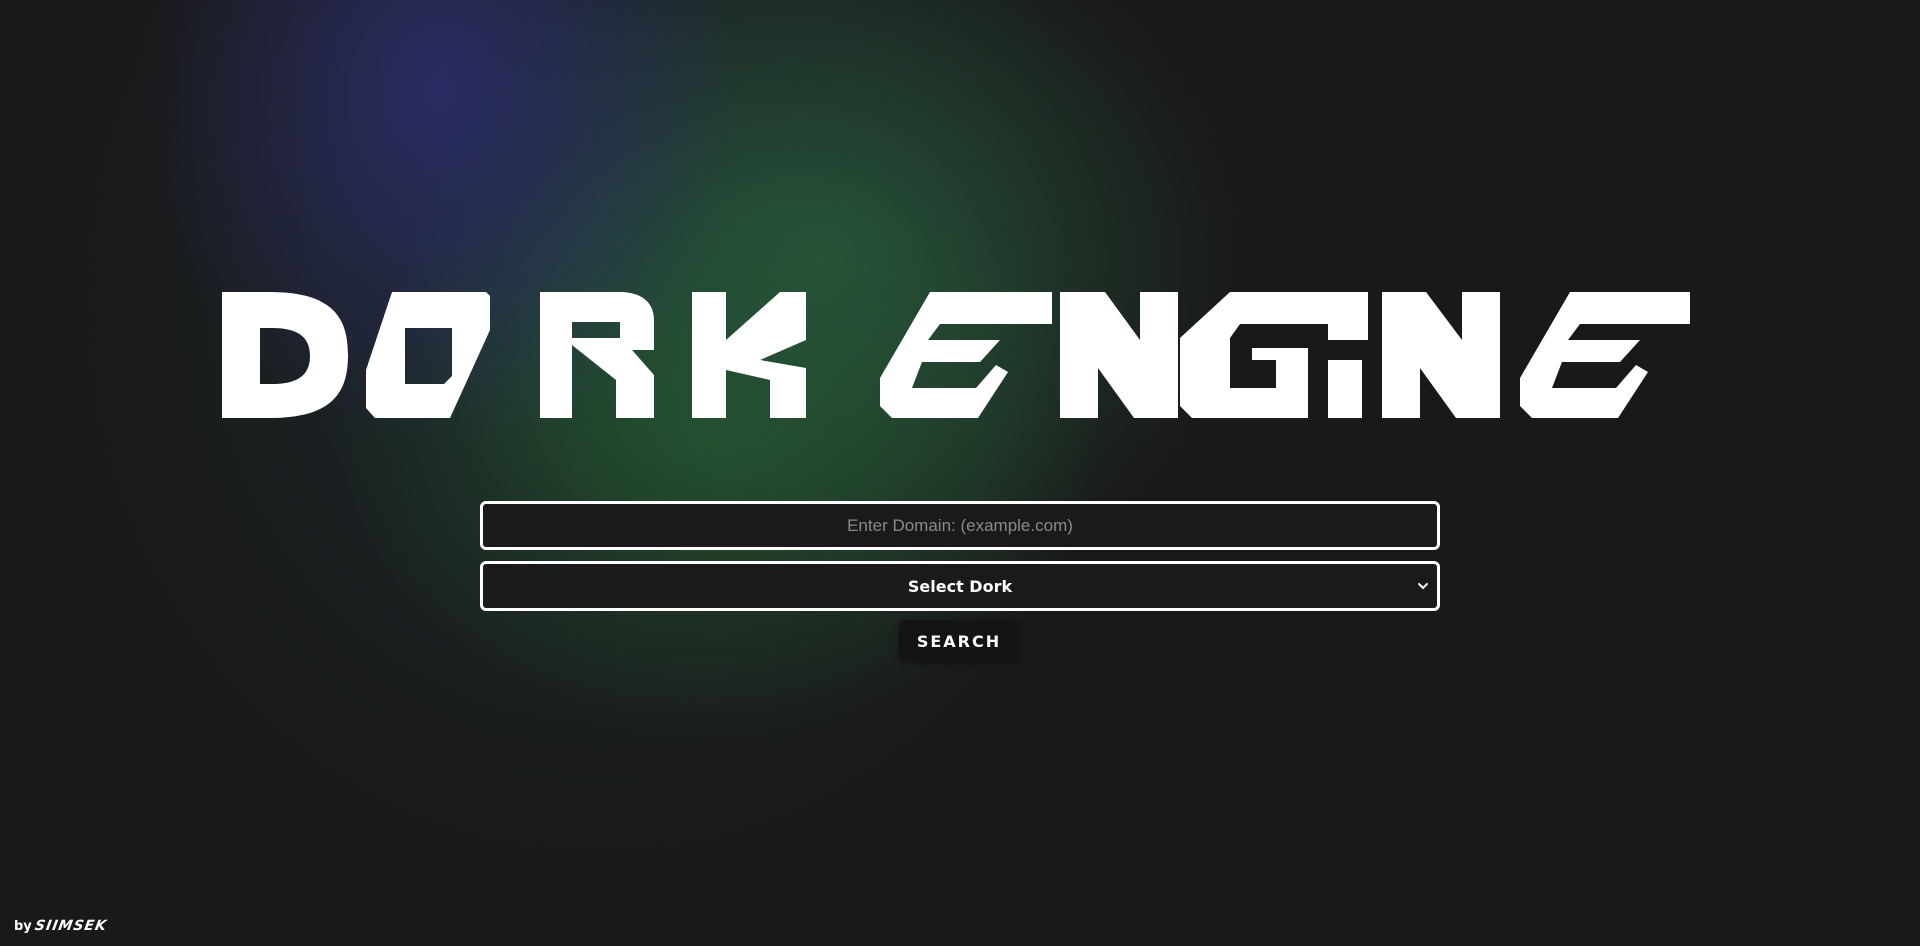 The image size is (1920, 946). Describe the element at coordinates (71, 926) in the screenshot. I see `author-name: SIIMSEK` at that location.